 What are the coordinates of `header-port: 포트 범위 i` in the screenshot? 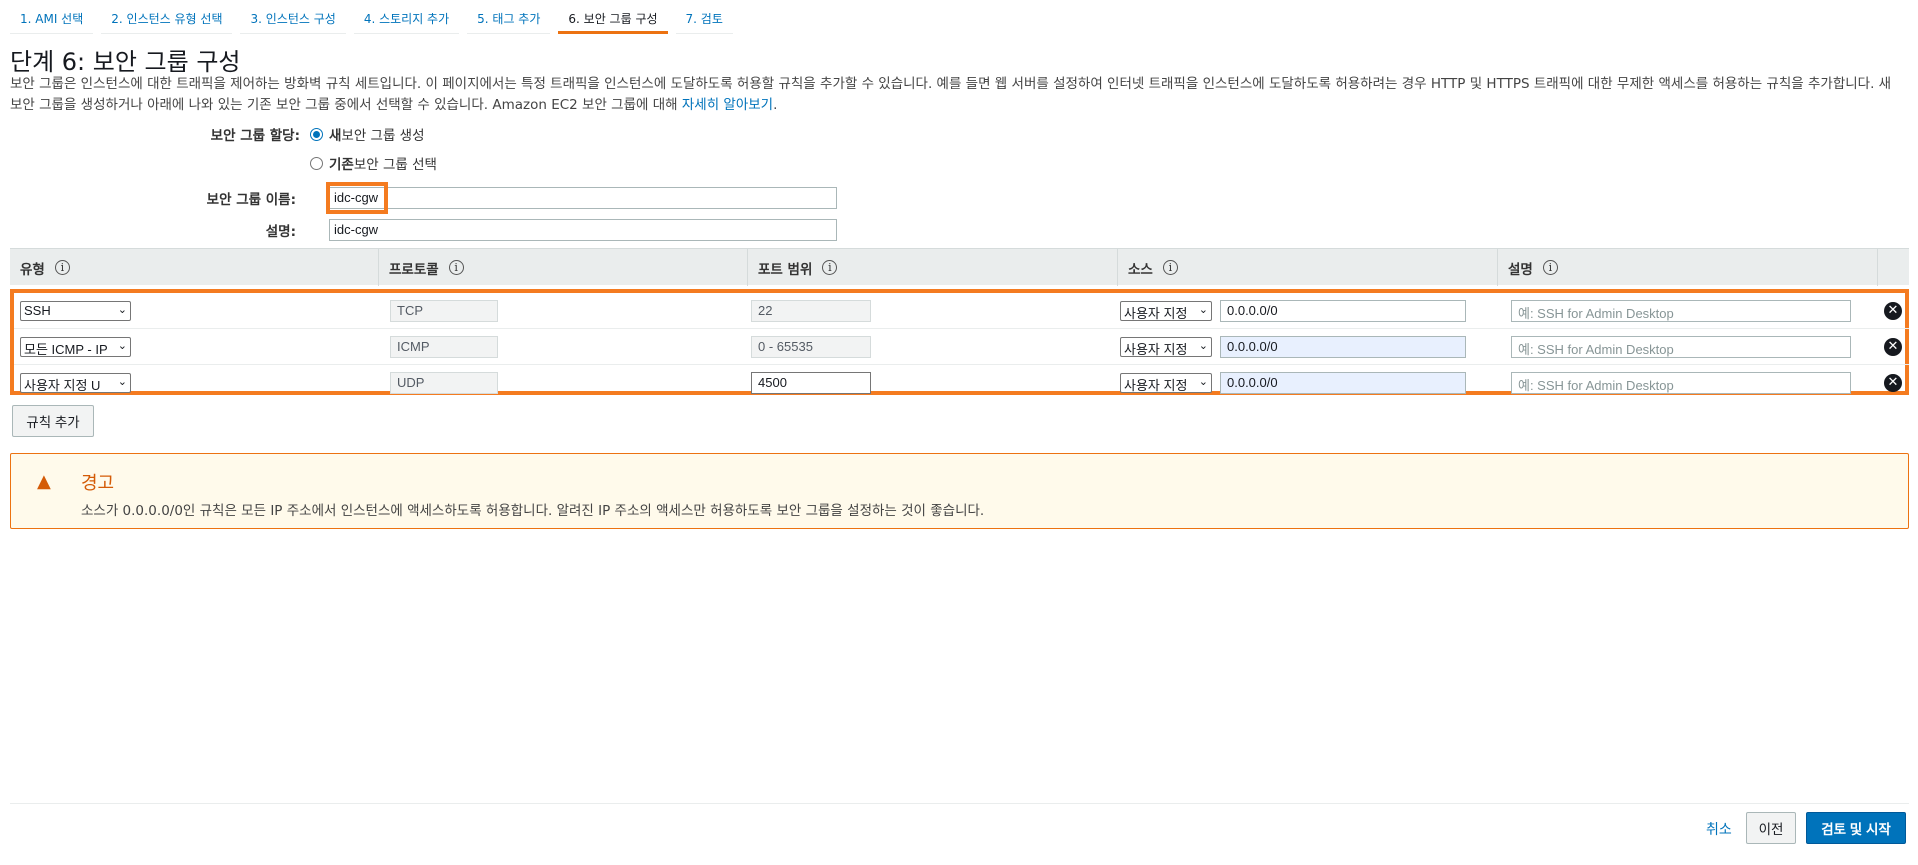 It's located at (933, 267).